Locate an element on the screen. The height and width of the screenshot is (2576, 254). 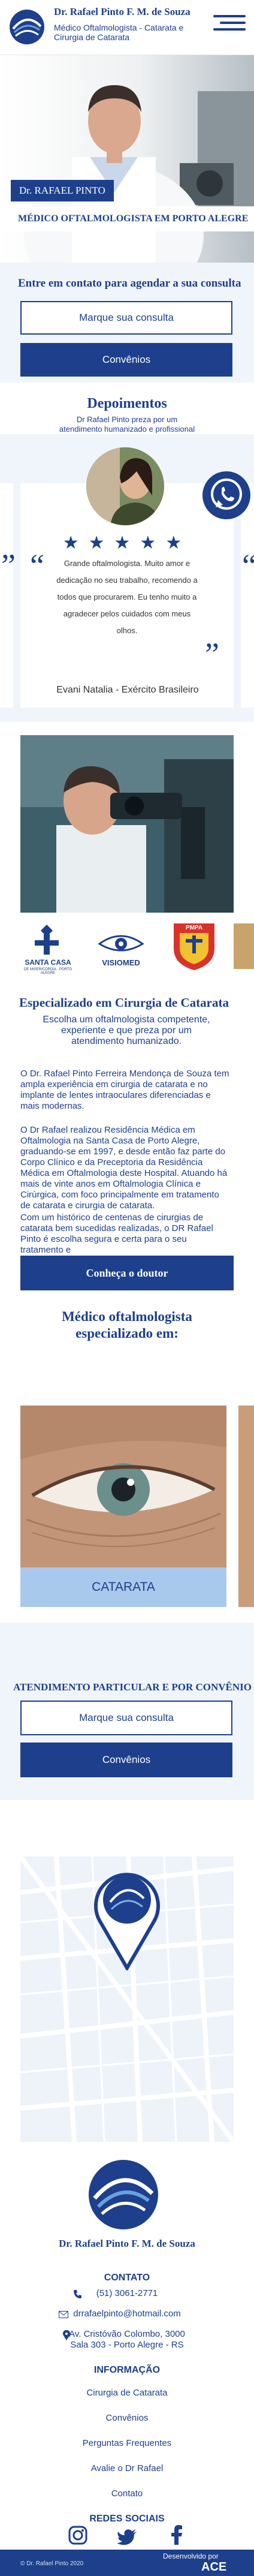
next-quote-icon: “ is located at coordinates (248, 565).